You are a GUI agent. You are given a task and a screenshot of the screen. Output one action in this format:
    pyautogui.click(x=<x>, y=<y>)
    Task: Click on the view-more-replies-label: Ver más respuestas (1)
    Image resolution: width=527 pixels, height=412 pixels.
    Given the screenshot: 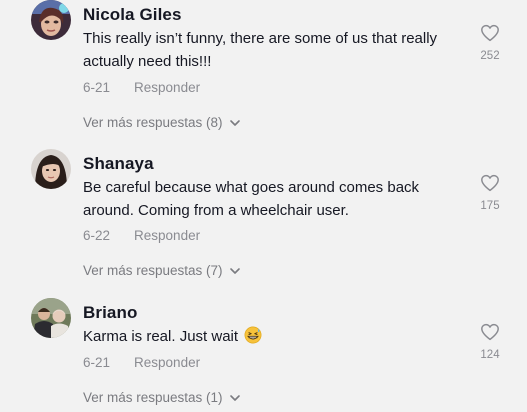 What is the action you would take?
    pyautogui.click(x=153, y=397)
    